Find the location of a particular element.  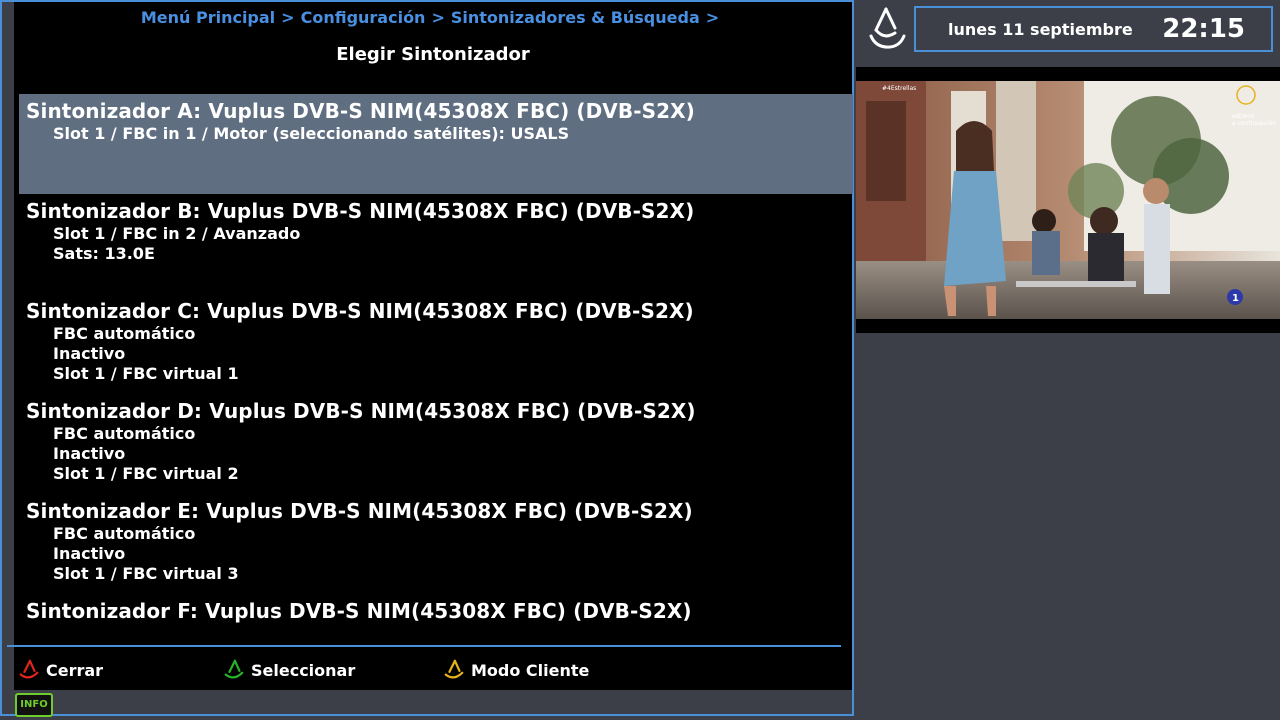

client-mode-button: Modo Cliente is located at coordinates (516, 670).